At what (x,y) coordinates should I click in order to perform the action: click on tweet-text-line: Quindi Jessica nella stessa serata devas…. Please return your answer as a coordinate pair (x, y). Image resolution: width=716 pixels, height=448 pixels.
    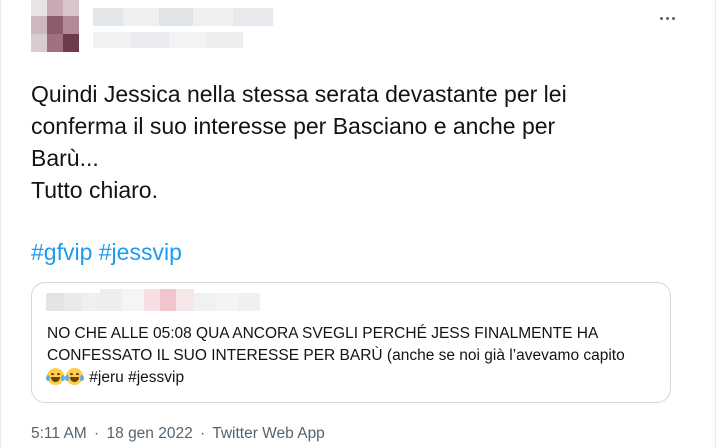
    Looking at the image, I should click on (299, 94).